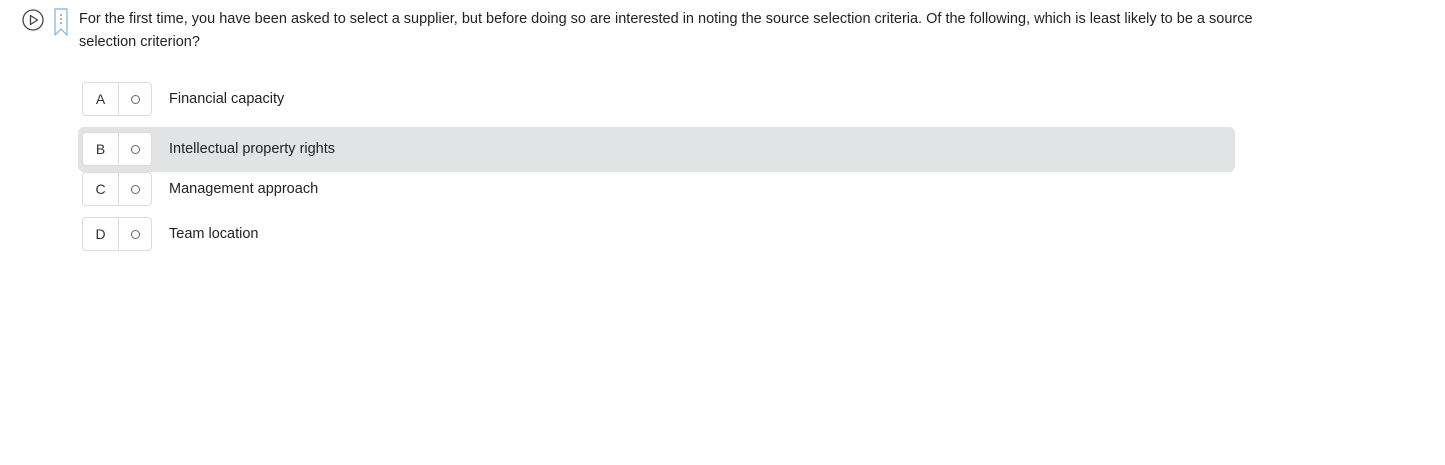  Describe the element at coordinates (252, 149) in the screenshot. I see `option-label: Intellectual property rights` at that location.